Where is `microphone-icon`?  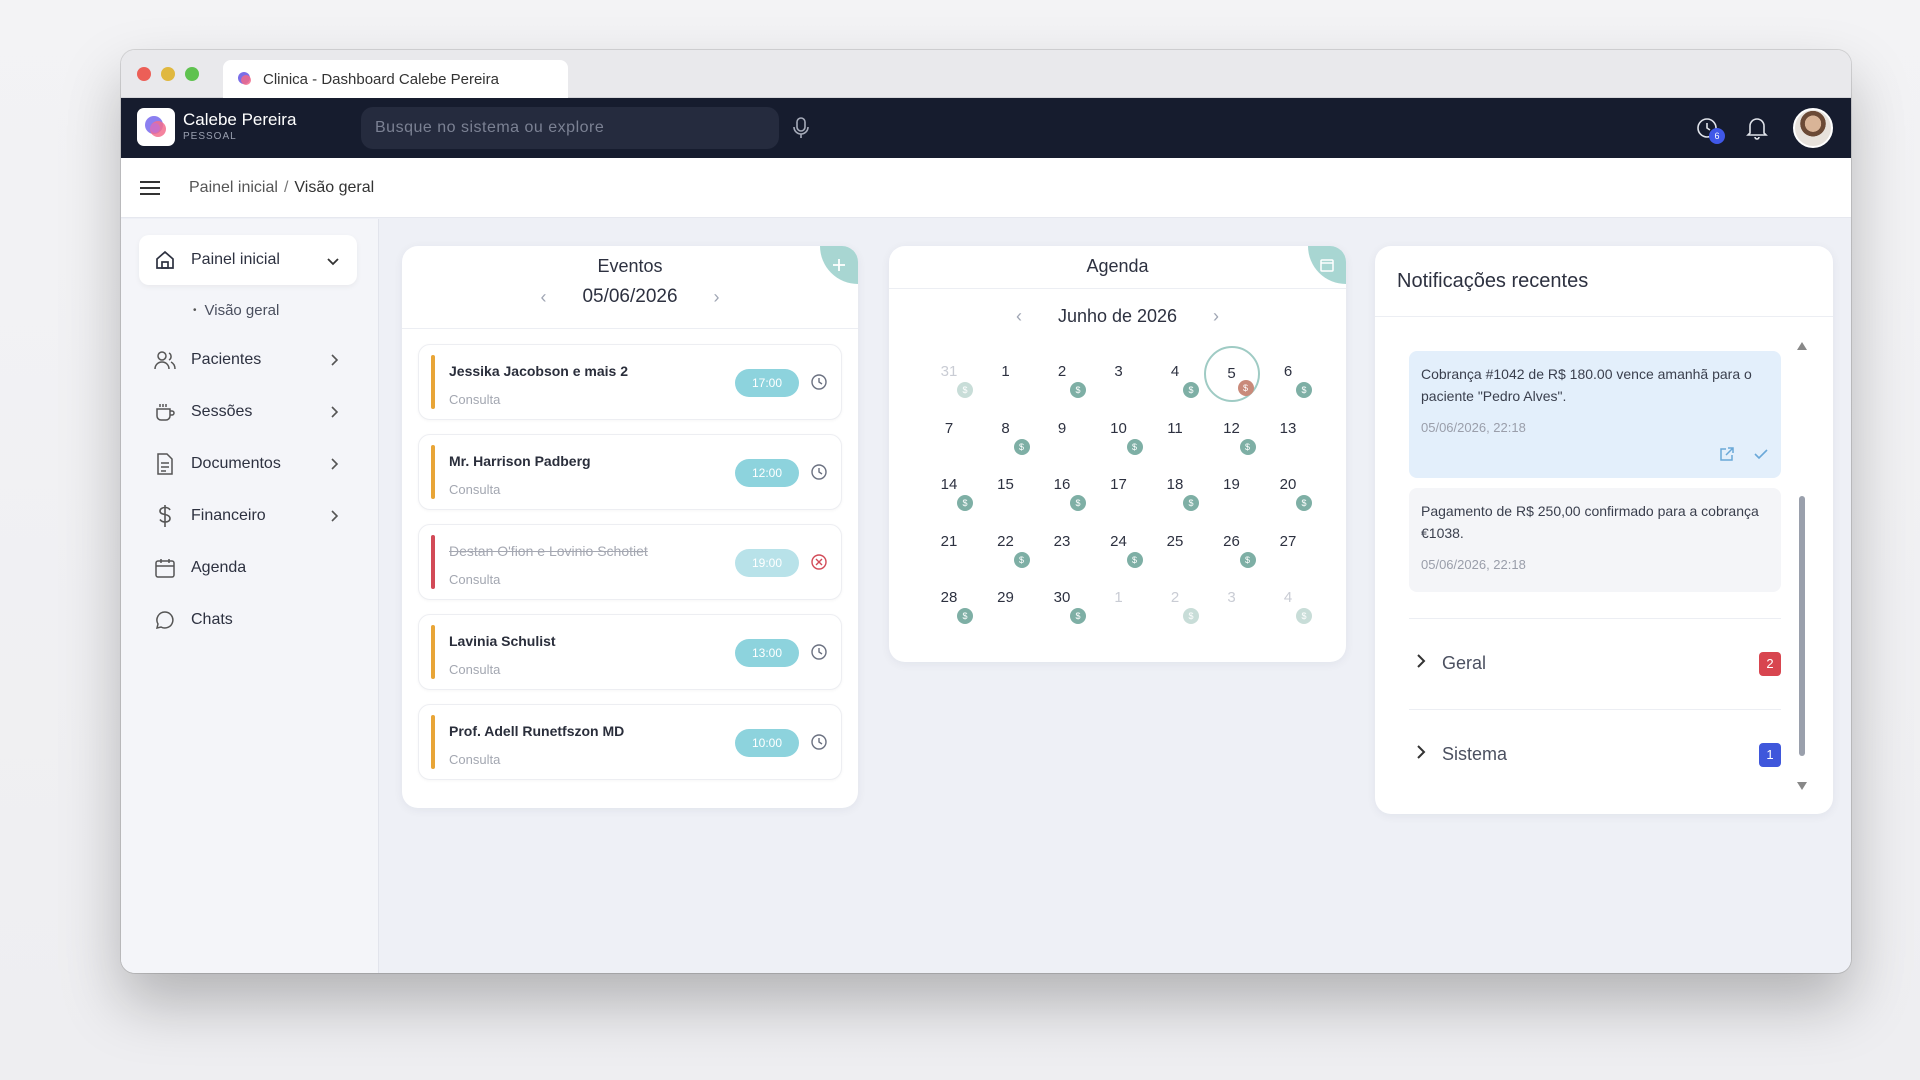
microphone-icon is located at coordinates (801, 130).